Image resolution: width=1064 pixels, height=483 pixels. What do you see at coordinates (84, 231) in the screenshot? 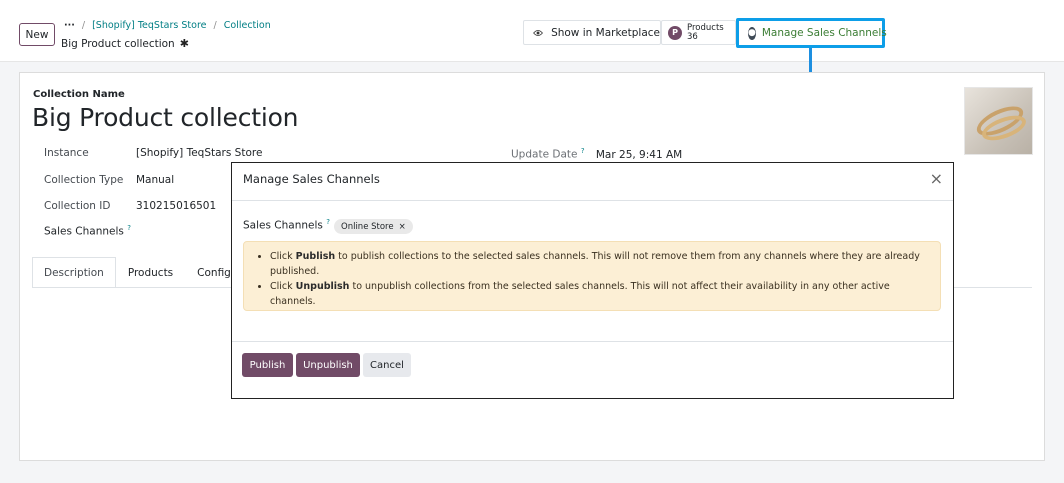
I see `field-label: Sales Channels` at bounding box center [84, 231].